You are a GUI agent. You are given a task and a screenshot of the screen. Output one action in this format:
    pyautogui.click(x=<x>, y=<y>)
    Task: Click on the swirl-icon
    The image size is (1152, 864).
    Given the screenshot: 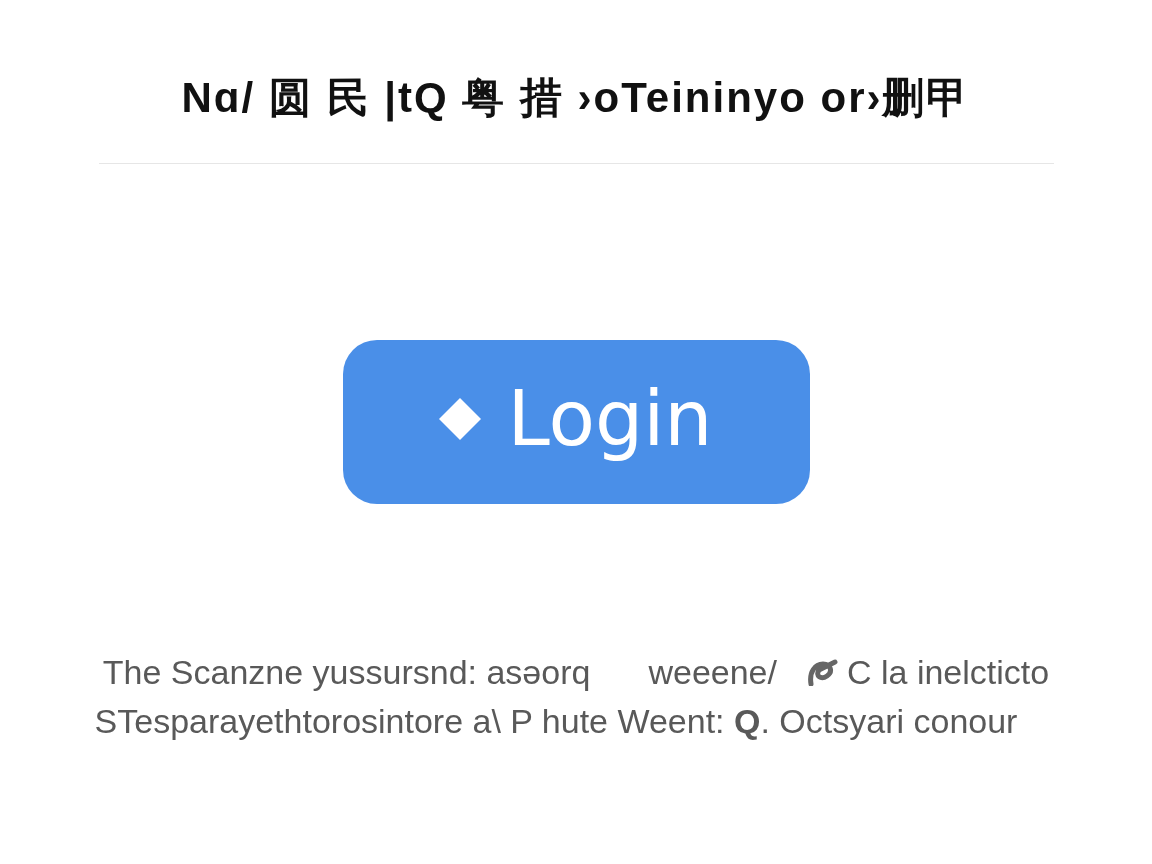 What is the action you would take?
    pyautogui.click(x=822, y=672)
    